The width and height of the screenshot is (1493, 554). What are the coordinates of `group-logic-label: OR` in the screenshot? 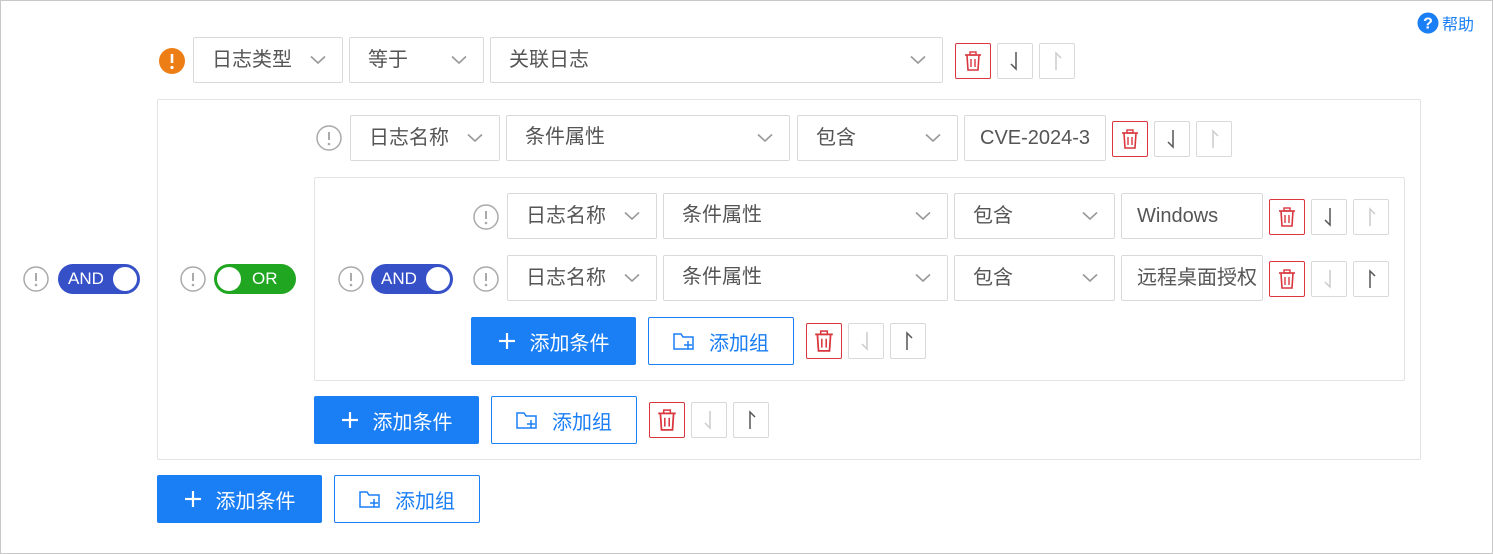 It's located at (265, 278).